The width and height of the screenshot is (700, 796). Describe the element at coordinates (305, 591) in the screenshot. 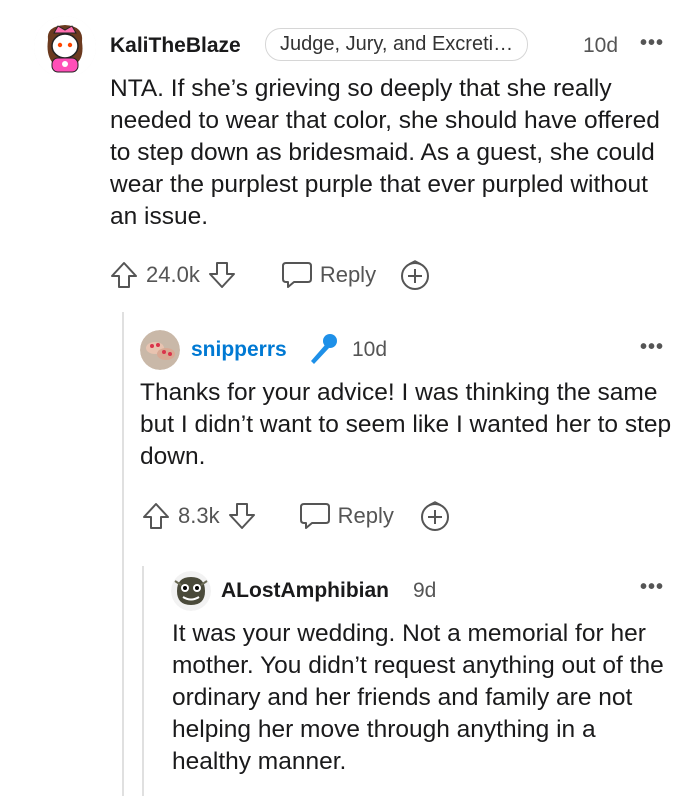

I see `username: ALostAmphibian` at that location.